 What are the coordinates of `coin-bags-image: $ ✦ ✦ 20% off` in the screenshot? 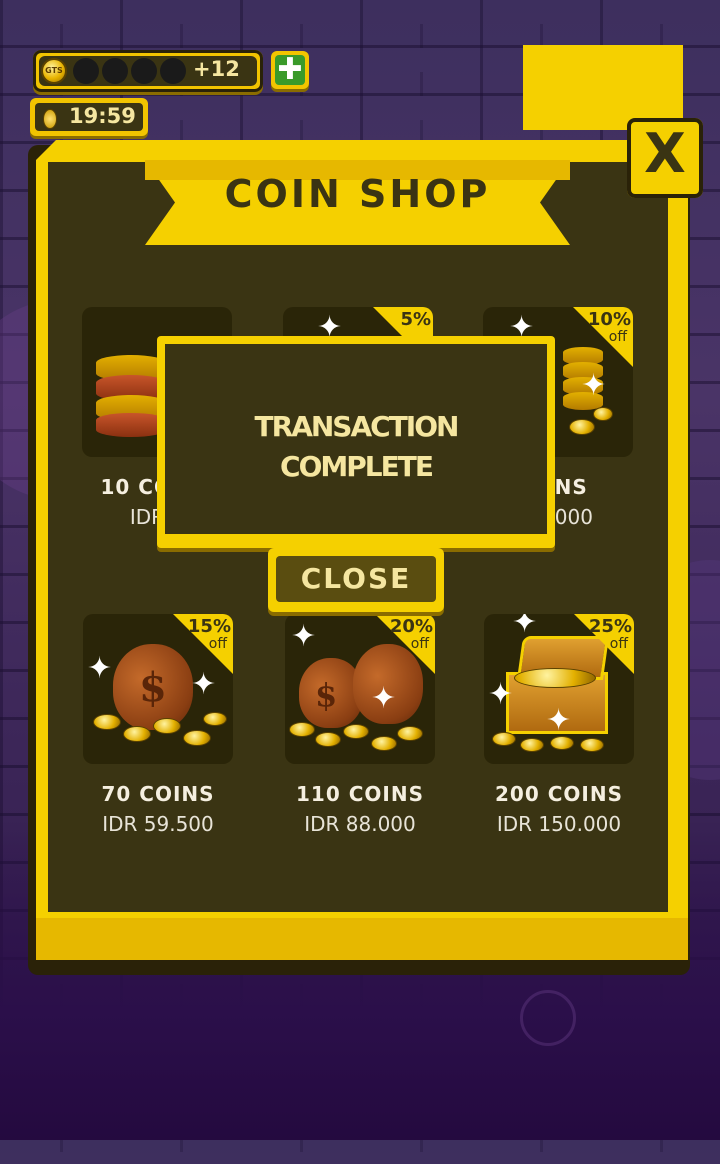 It's located at (360, 689).